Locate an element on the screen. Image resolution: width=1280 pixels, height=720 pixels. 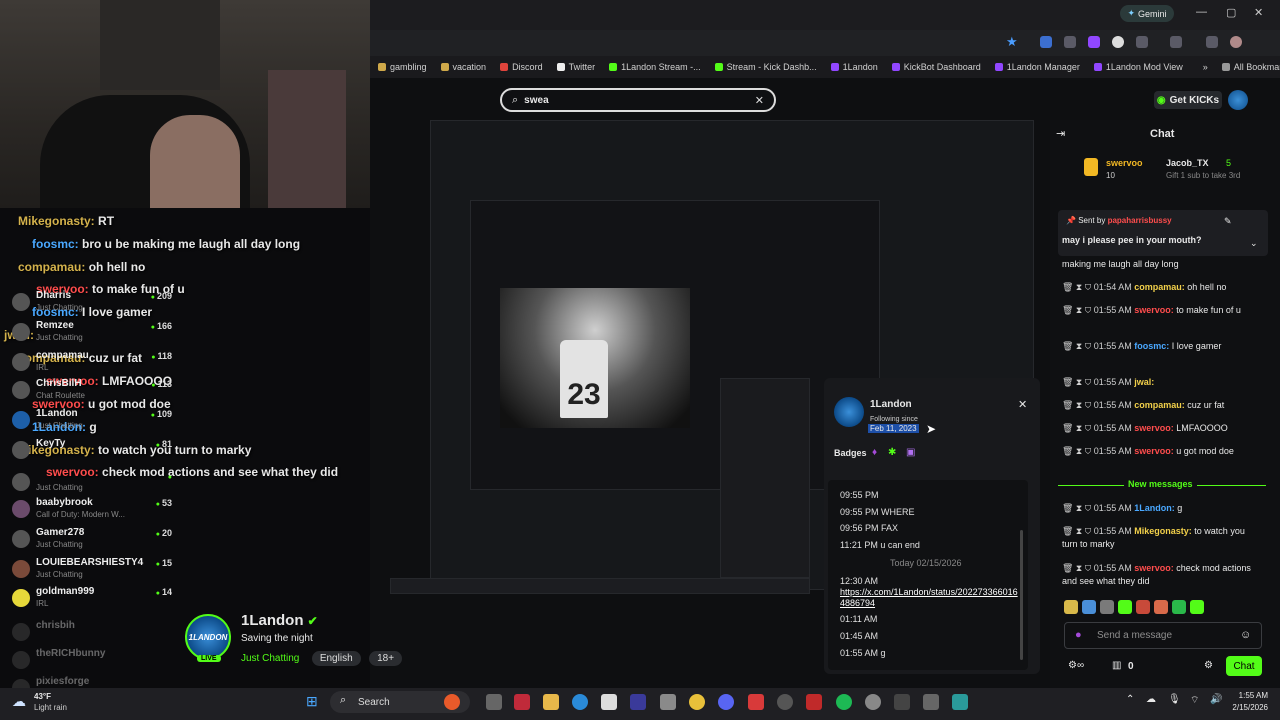
chat-message: 🗑 ⧗ ⛉ 01:55 AM 1Landon: g is located at coordinates (1162, 508).